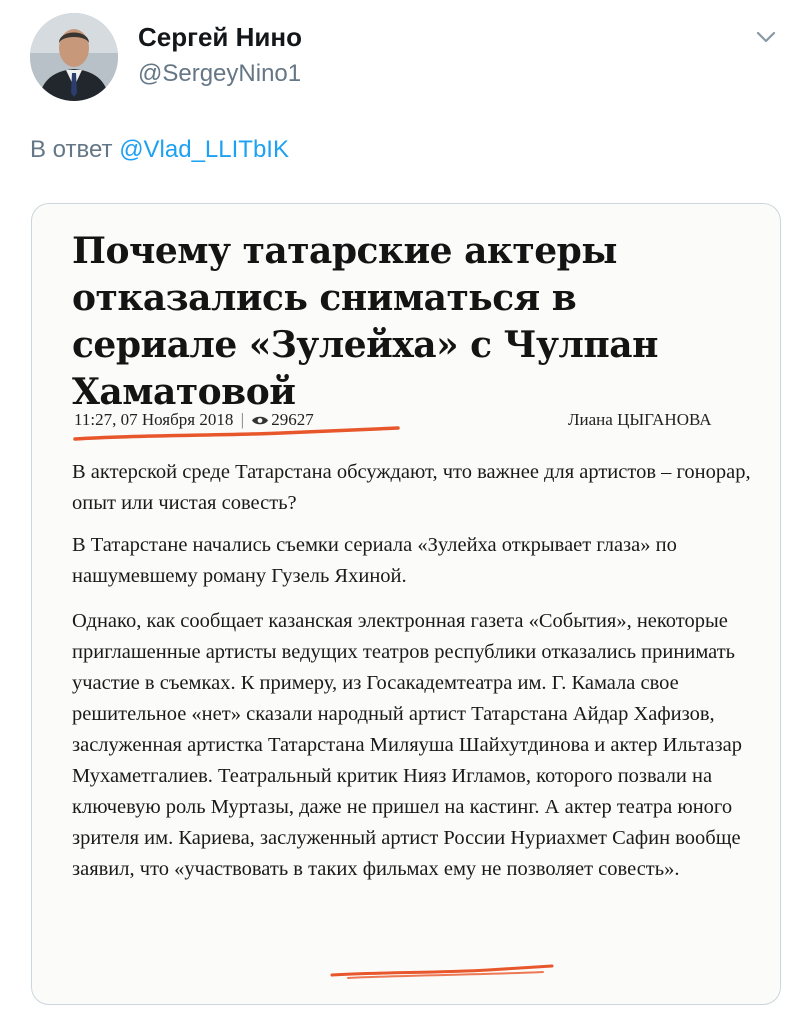  Describe the element at coordinates (236, 433) in the screenshot. I see `meta-highlight-underline` at that location.